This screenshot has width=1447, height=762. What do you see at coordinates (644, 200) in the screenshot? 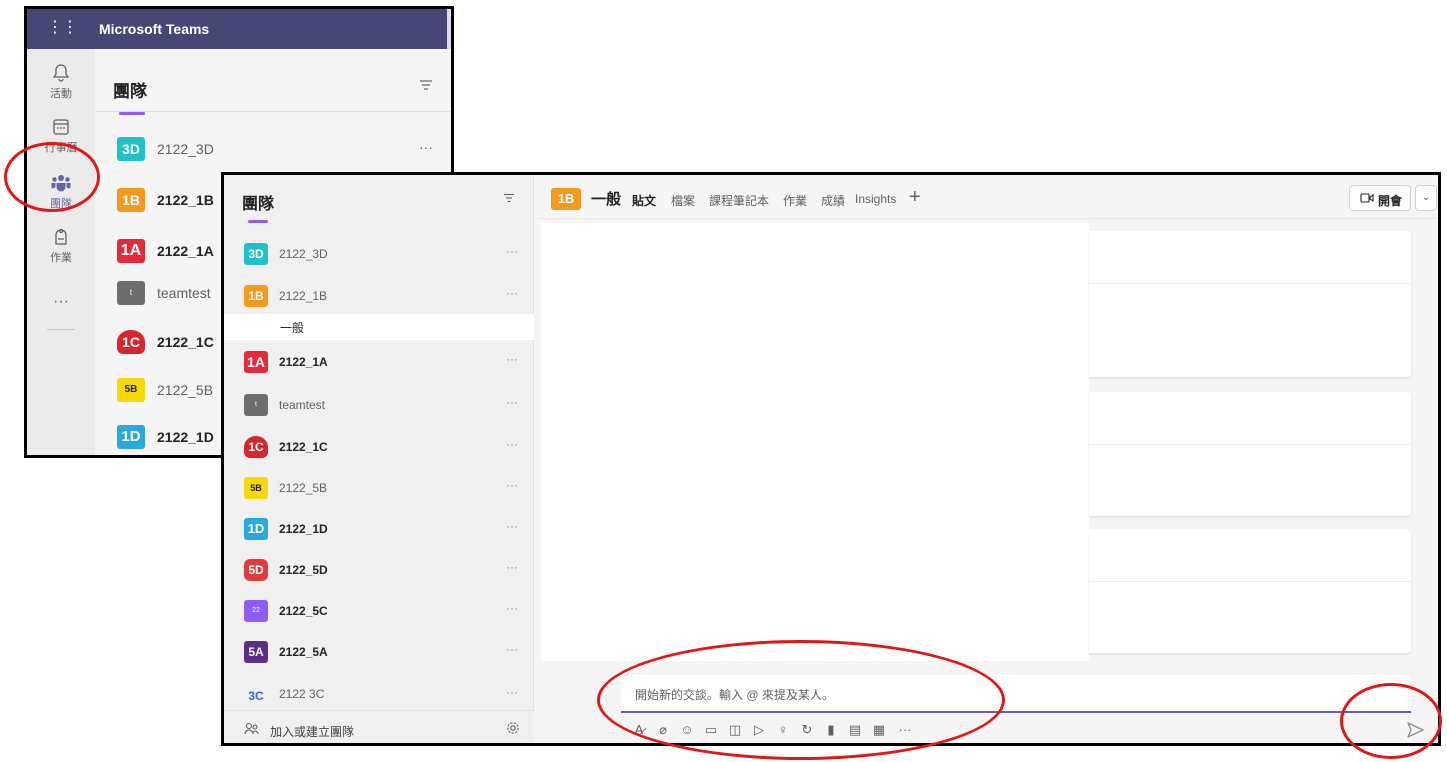
I see `tab-posts: 貼文` at bounding box center [644, 200].